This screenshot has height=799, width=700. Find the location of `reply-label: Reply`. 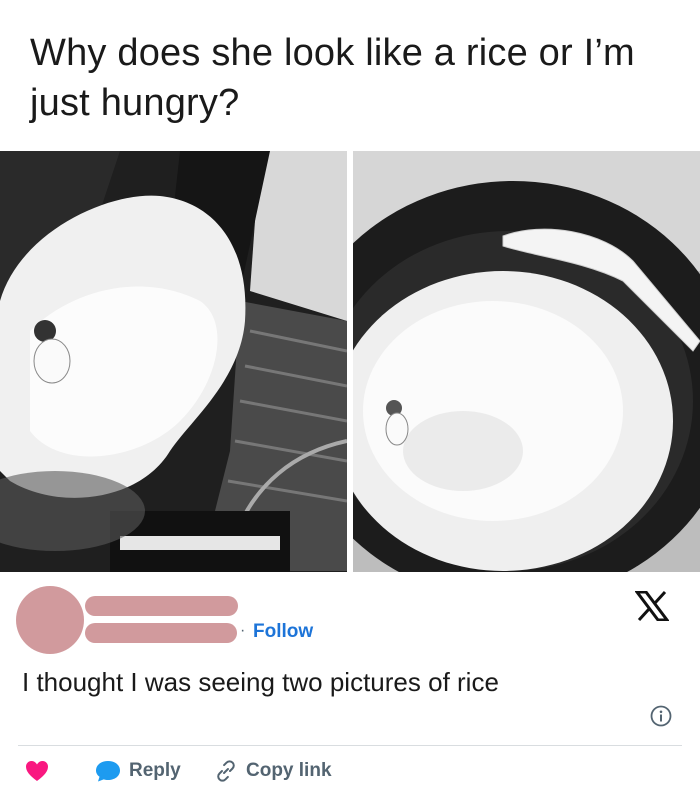

reply-label: Reply is located at coordinates (155, 770).